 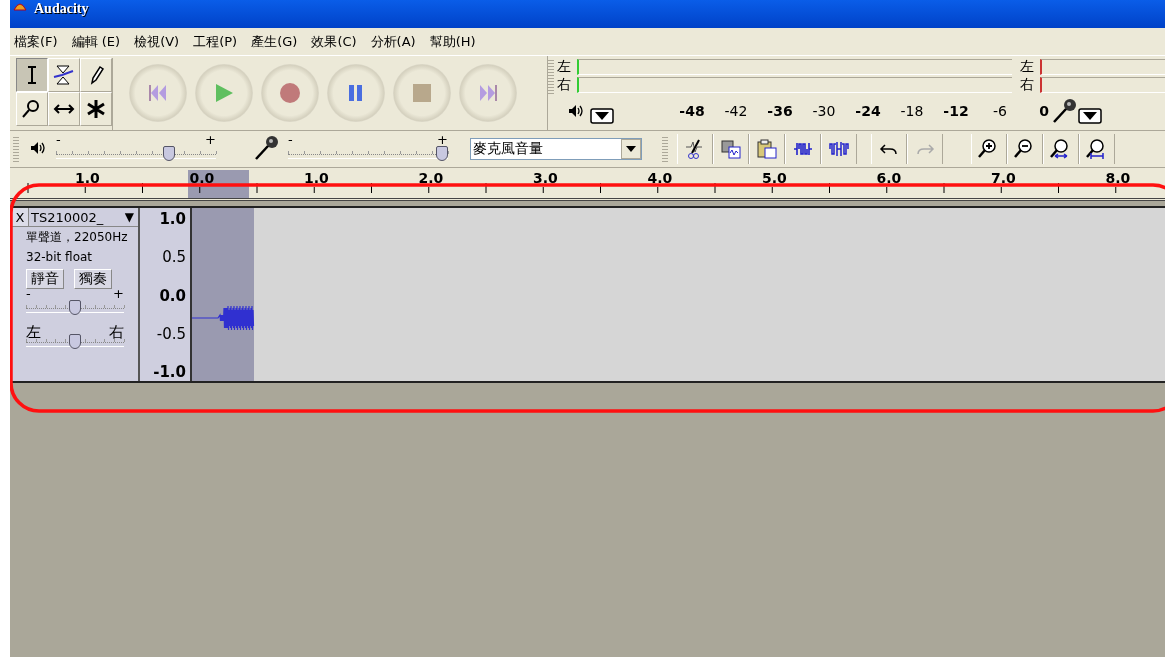 What do you see at coordinates (868, 111) in the screenshot?
I see `meter-scale-label: -24` at bounding box center [868, 111].